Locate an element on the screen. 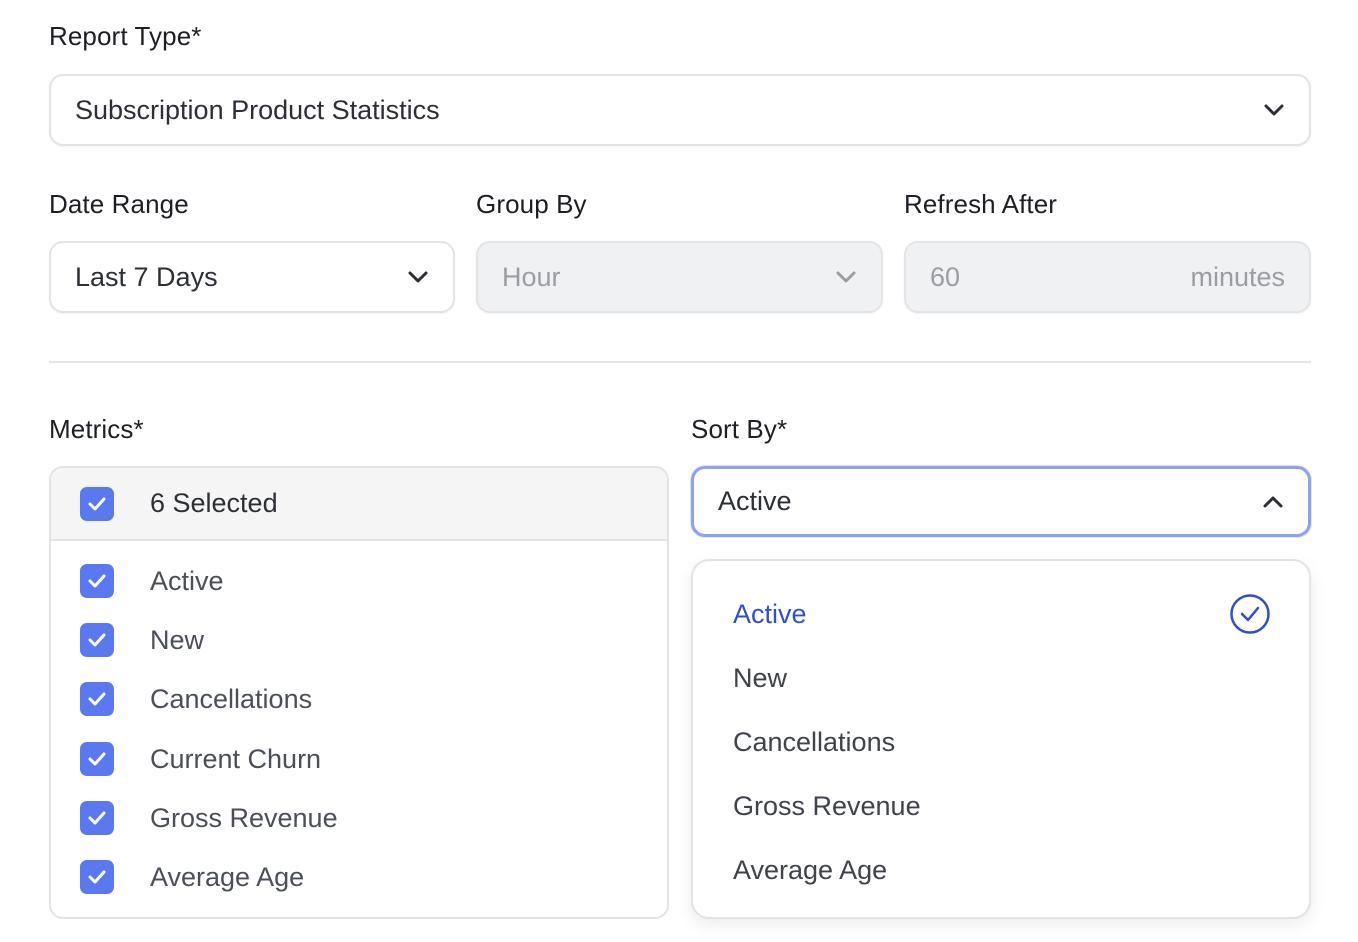 This screenshot has height=942, width=1358. sort-option-average-age: Average Age is located at coordinates (810, 870).